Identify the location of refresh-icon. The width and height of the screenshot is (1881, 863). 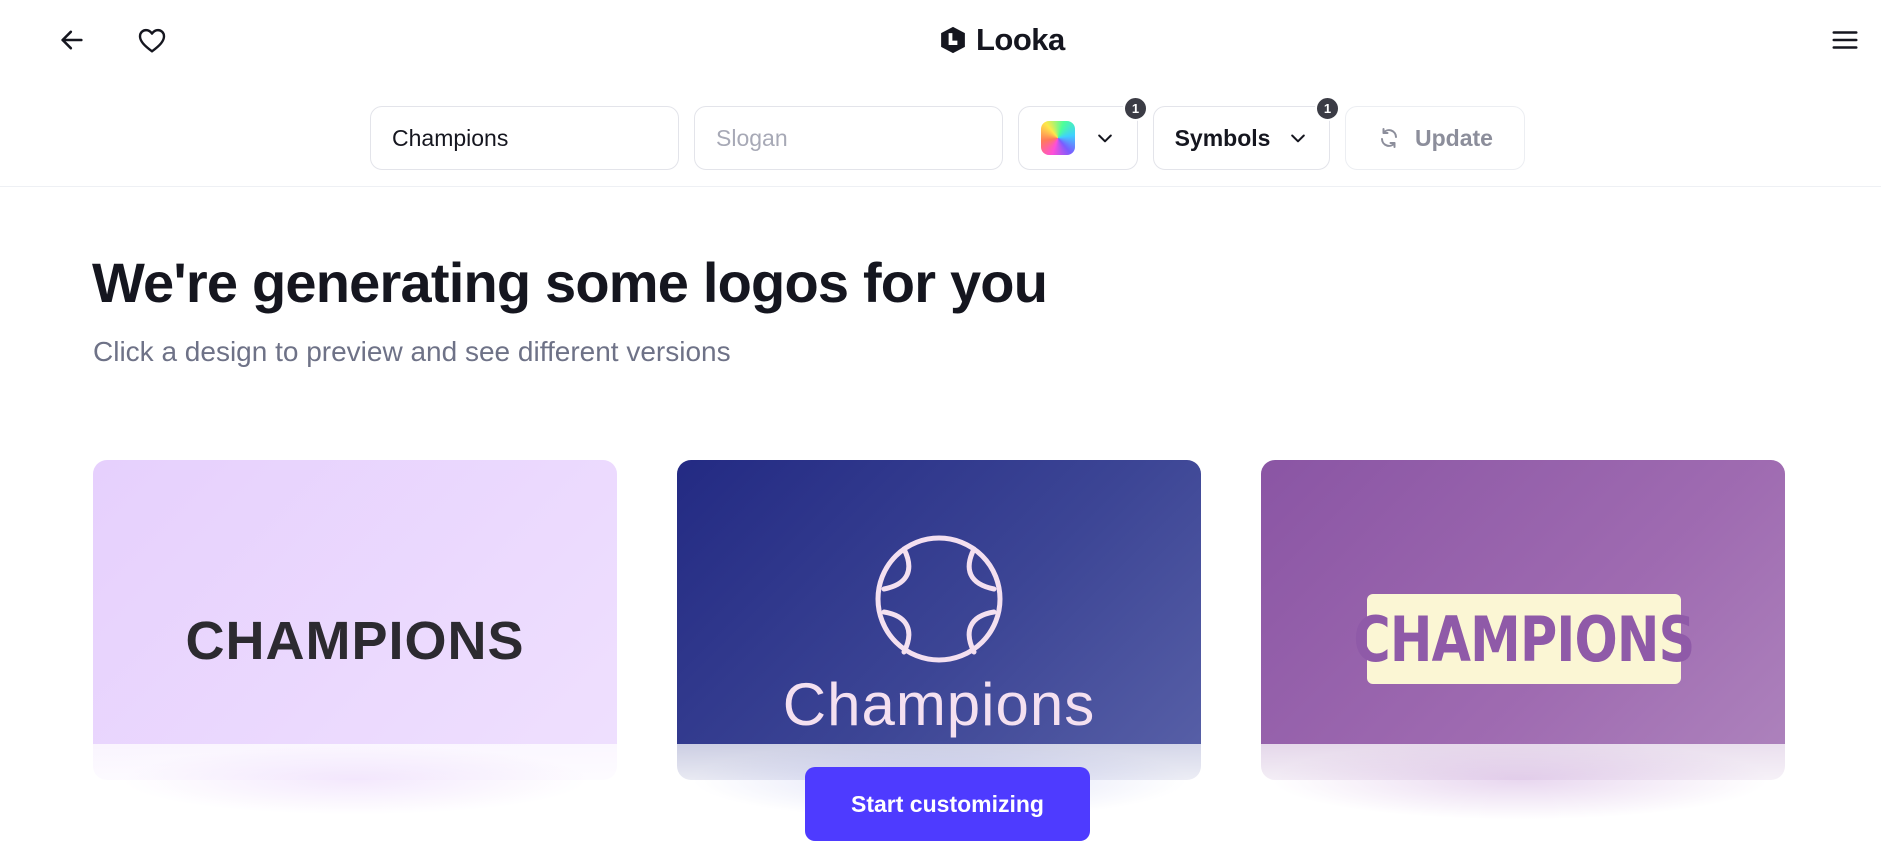
(1389, 138).